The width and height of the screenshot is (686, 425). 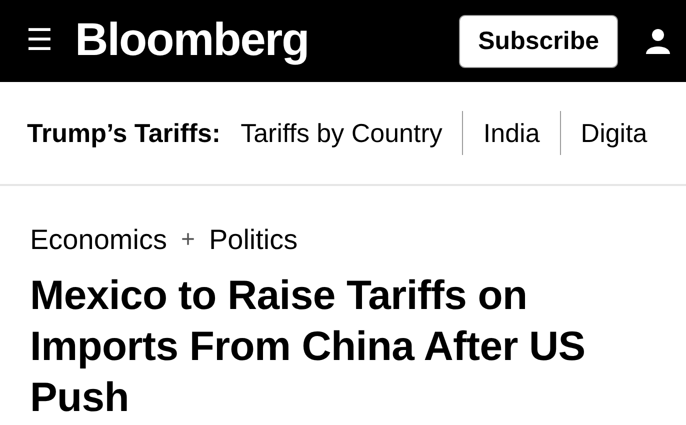 I want to click on topic-link: Digita, so click(x=614, y=133).